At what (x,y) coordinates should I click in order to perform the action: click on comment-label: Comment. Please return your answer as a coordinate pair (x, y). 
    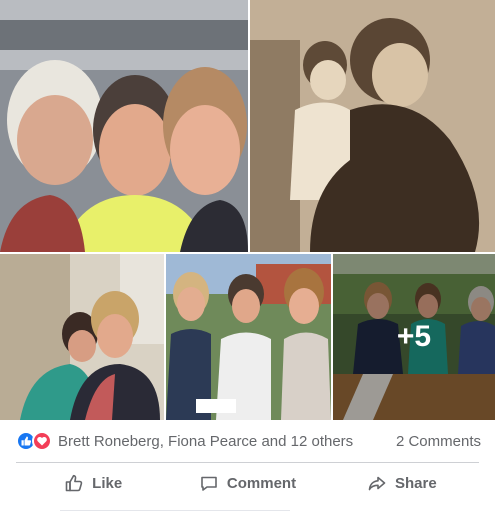
    Looking at the image, I should click on (261, 483).